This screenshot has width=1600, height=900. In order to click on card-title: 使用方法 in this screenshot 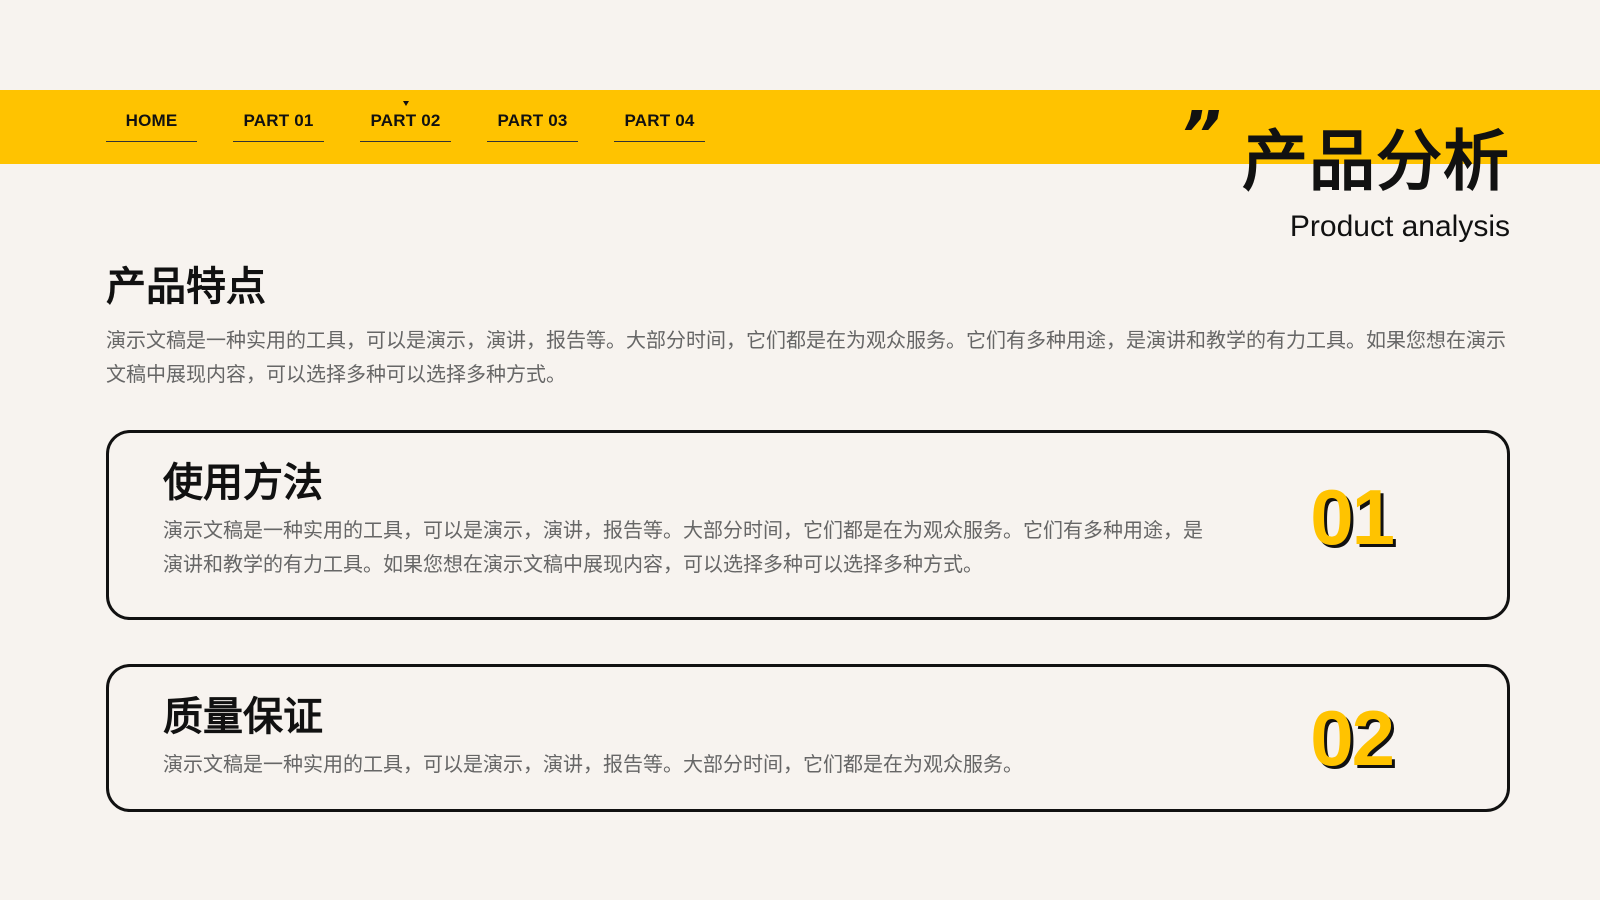, I will do `click(243, 483)`.